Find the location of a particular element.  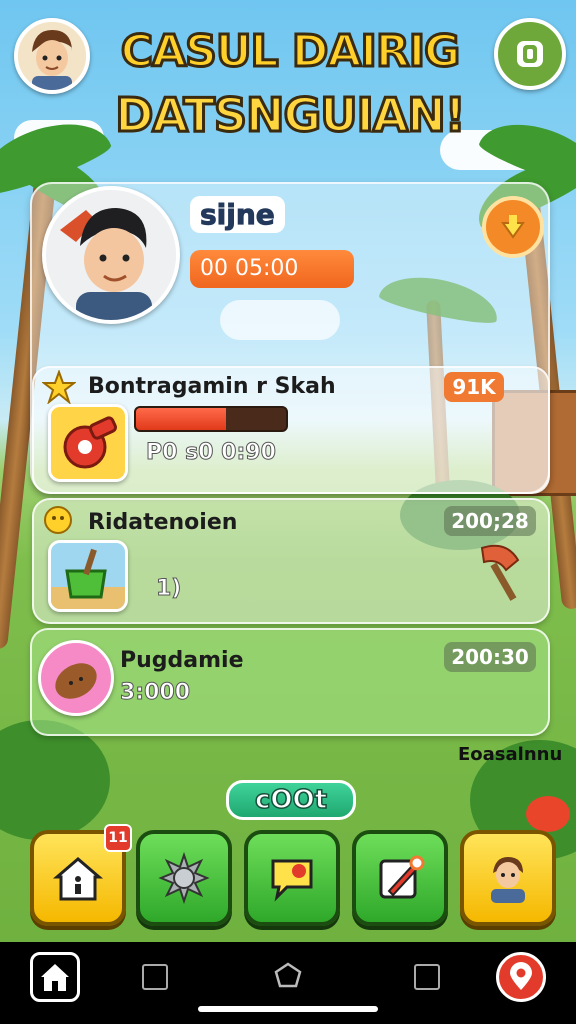

quest-sub-3: 3:000 is located at coordinates (155, 693).